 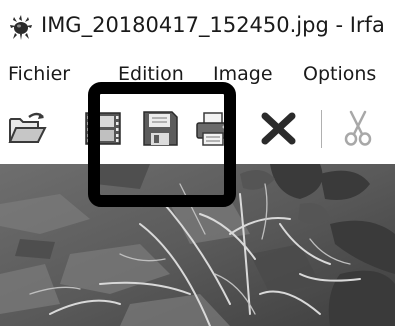 I want to click on open-button, so click(x=27, y=128).